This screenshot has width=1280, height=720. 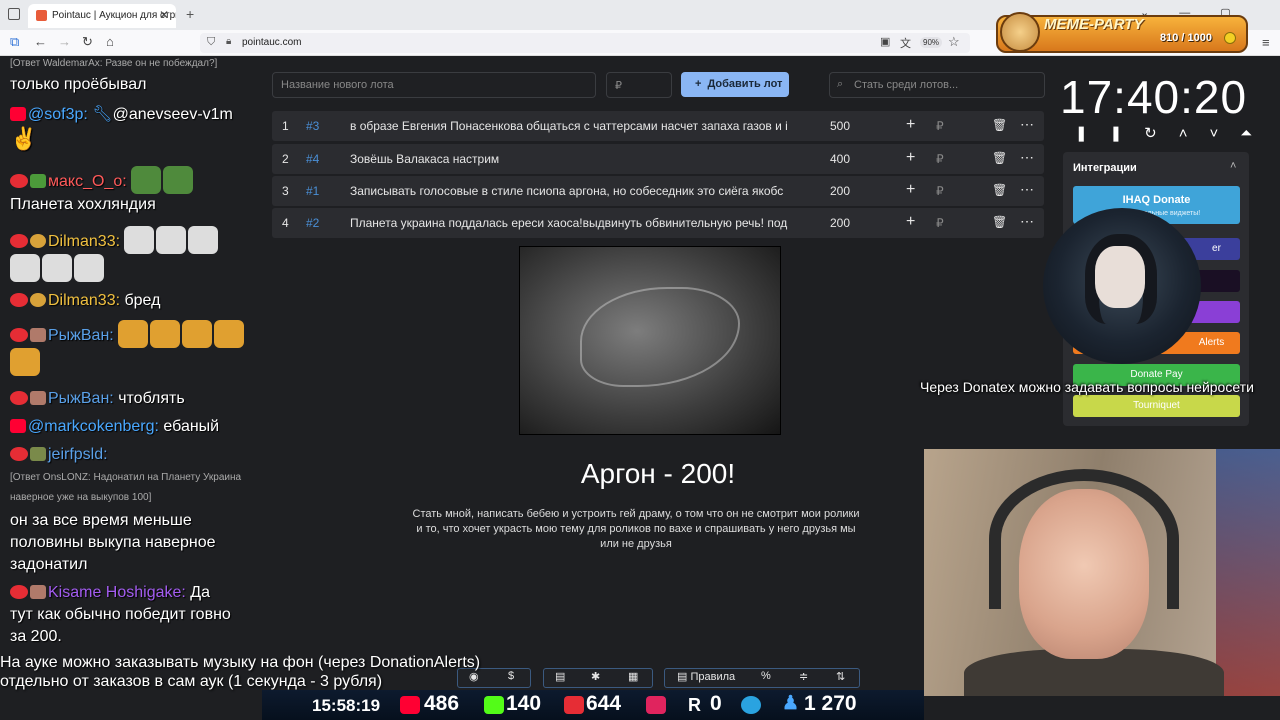 What do you see at coordinates (115, 240) in the screenshot?
I see `chat-message: Dilman33:` at bounding box center [115, 240].